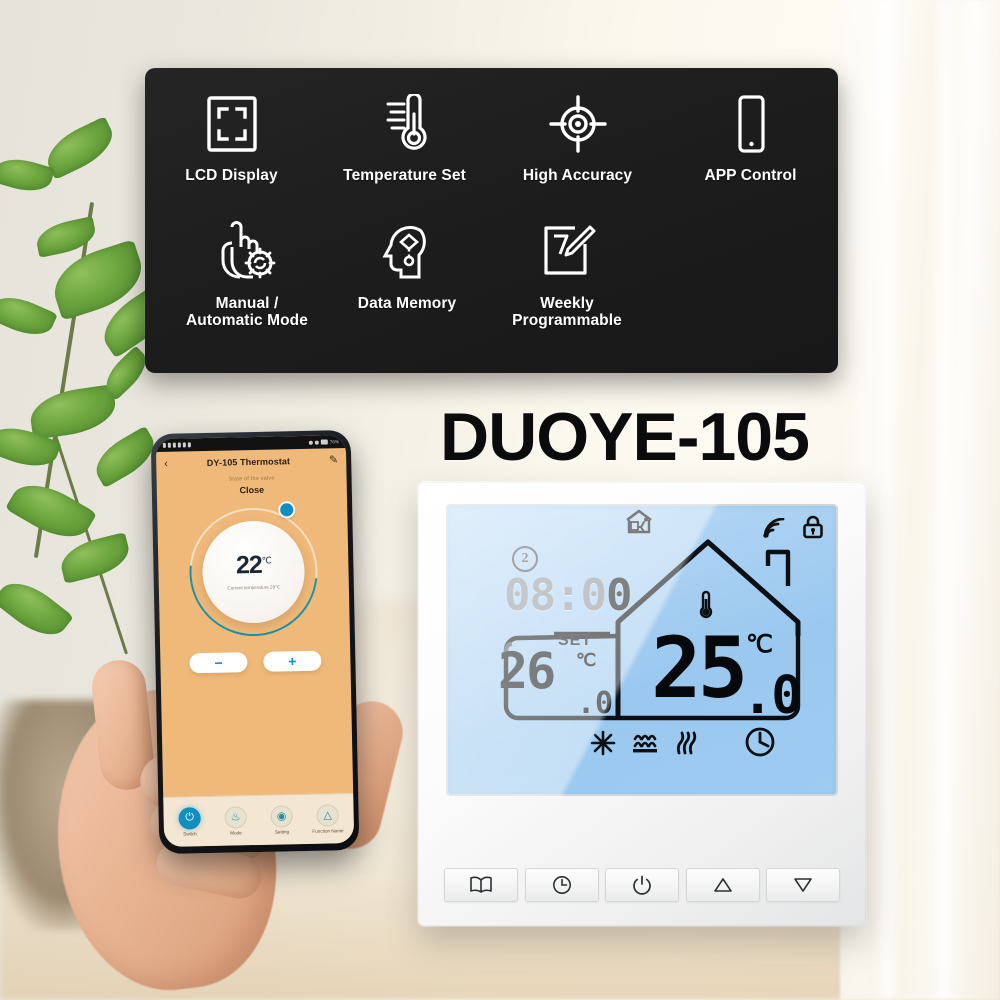 The height and width of the screenshot is (1000, 1000). I want to click on temp-down-button, so click(803, 885).